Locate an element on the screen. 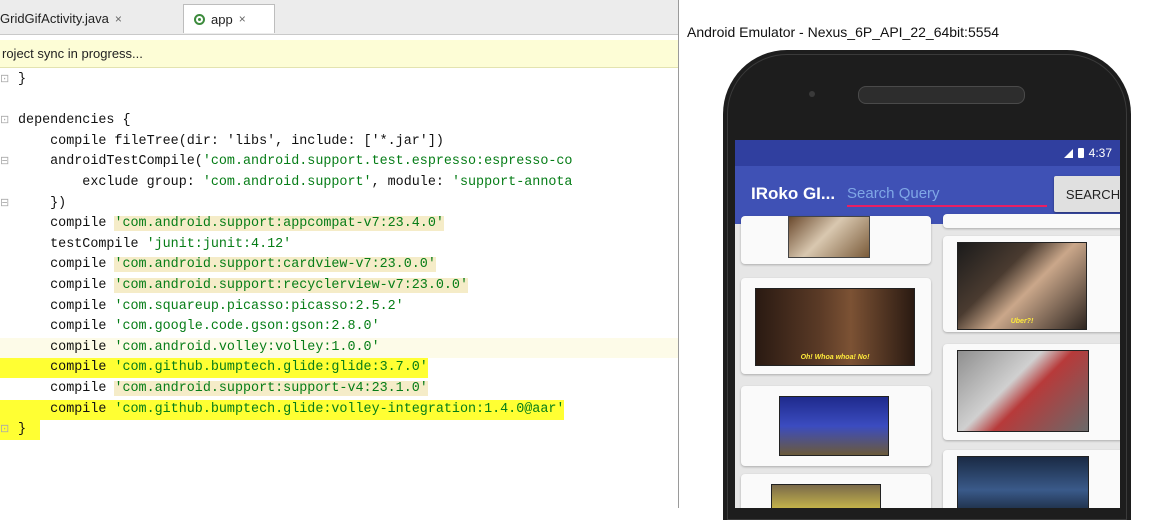 This screenshot has height=520, width=1151. gif-thumbnail: Uber?! is located at coordinates (1022, 286).